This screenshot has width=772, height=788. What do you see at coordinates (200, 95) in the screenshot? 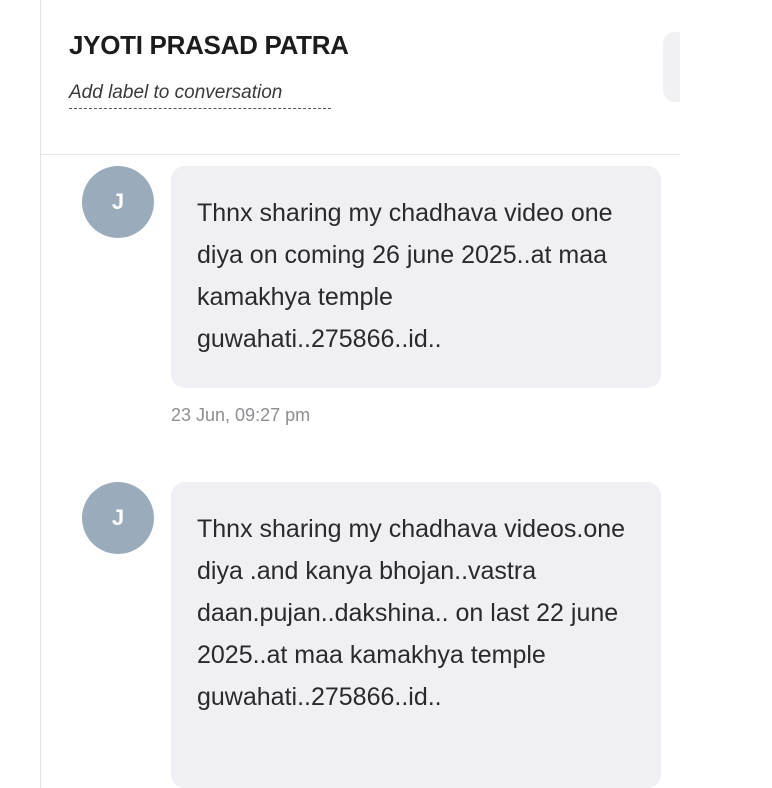
I see `add-label-link: Add label to conversation` at bounding box center [200, 95].